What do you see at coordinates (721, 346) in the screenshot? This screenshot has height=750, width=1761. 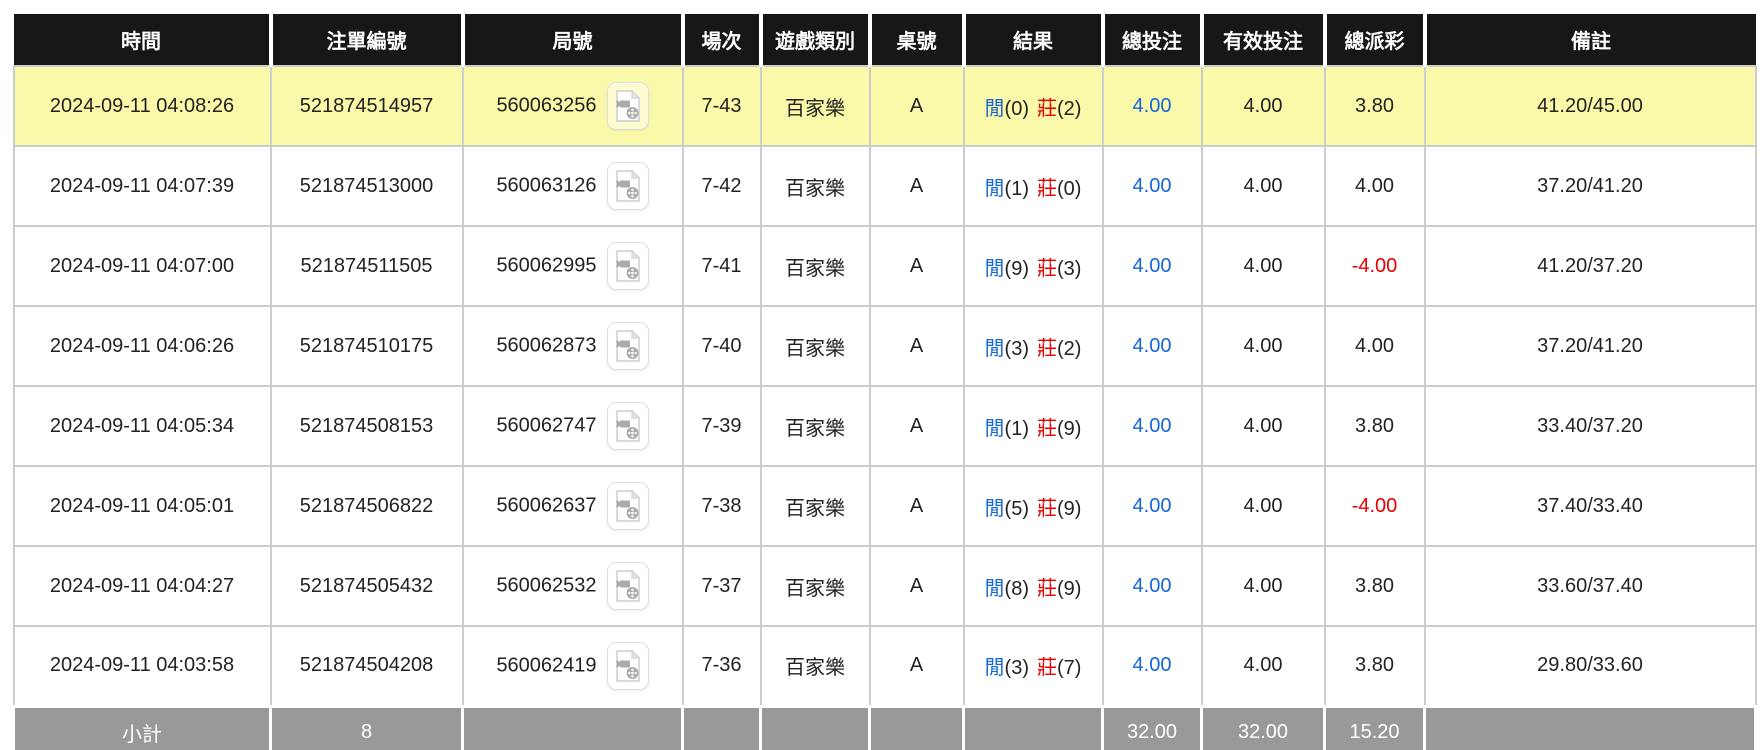 I see `session-cell: 7-40` at bounding box center [721, 346].